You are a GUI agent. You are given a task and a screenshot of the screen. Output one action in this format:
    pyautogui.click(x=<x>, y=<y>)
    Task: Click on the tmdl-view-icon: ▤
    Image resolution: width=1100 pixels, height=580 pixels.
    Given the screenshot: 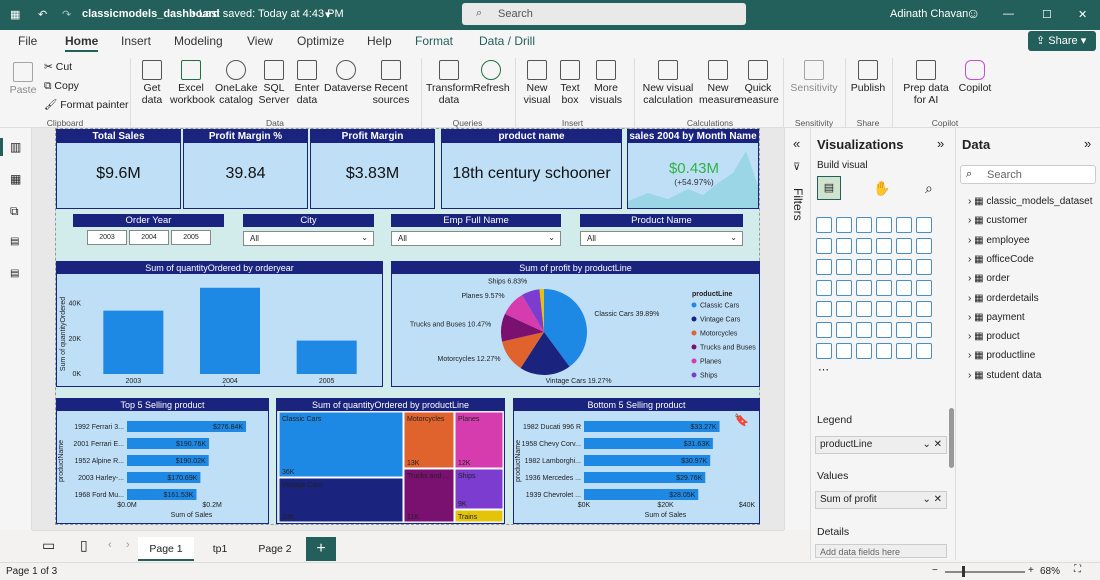 What is the action you would take?
    pyautogui.click(x=14, y=273)
    